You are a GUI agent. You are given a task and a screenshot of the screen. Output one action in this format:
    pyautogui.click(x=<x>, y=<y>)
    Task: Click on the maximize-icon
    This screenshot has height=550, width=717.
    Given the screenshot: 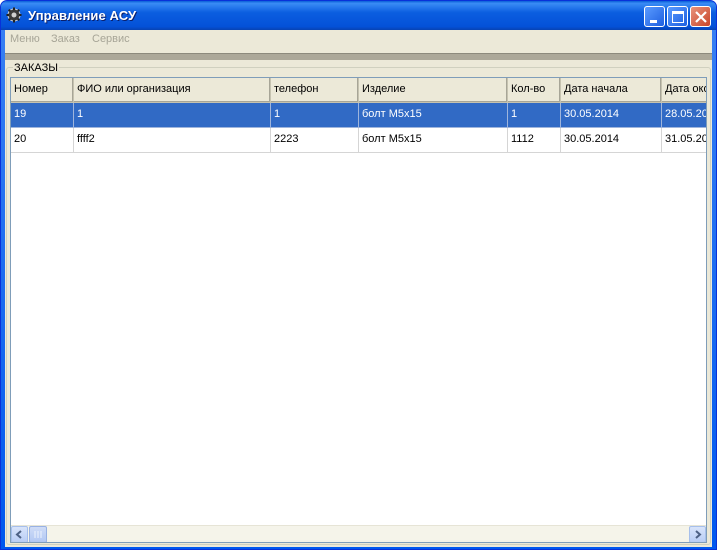 What is the action you would take?
    pyautogui.click(x=678, y=17)
    